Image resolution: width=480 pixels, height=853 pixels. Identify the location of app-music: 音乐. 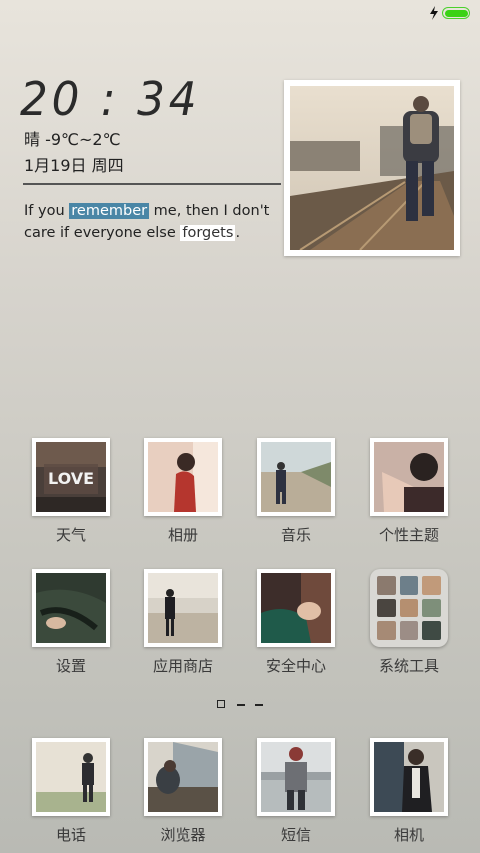
(296, 491).